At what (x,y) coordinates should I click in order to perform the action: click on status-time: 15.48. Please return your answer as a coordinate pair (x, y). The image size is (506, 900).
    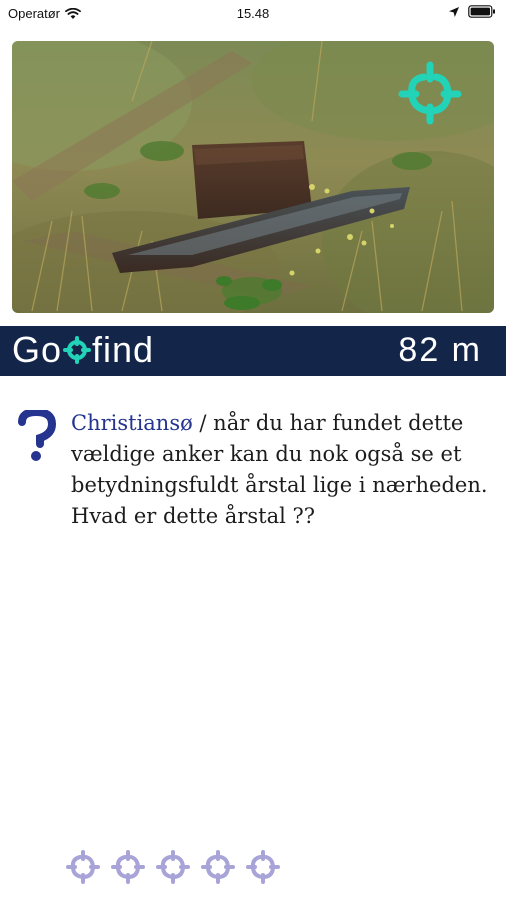
    Looking at the image, I should click on (253, 13).